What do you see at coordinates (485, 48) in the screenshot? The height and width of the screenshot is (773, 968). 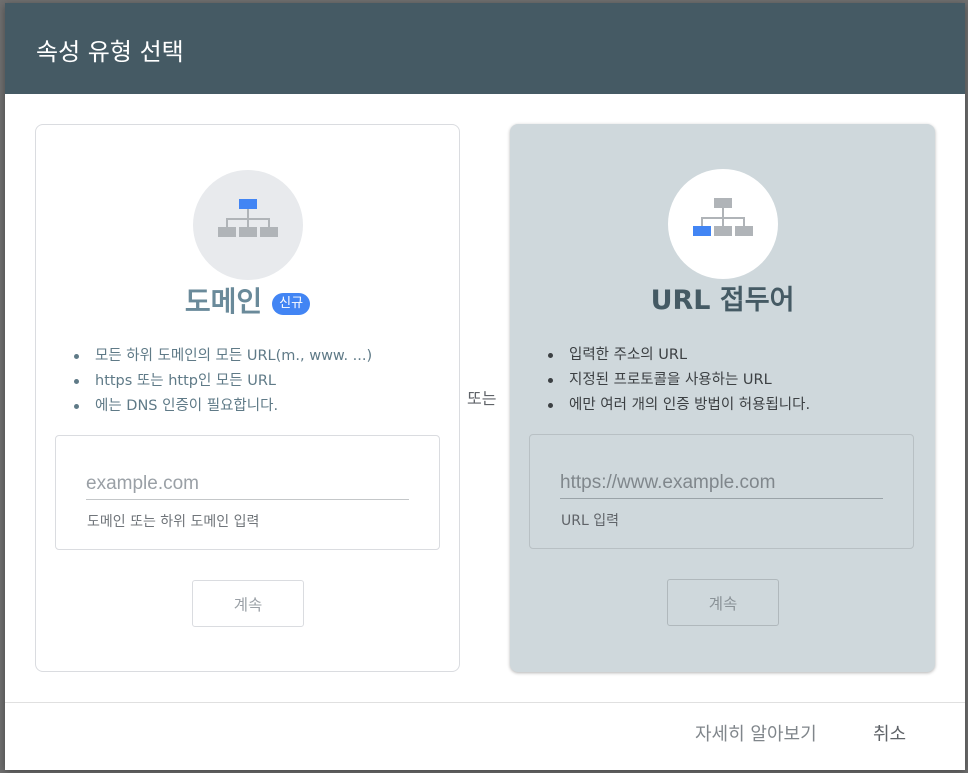 I see `dialog-header: 속성 유형 선택` at bounding box center [485, 48].